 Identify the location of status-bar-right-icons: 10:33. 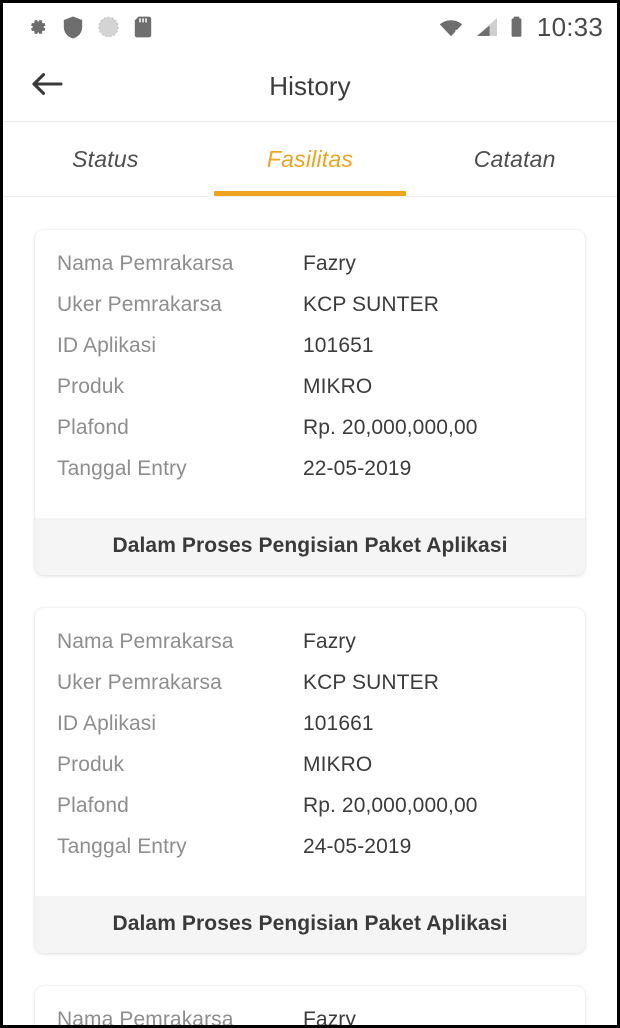
(520, 27).